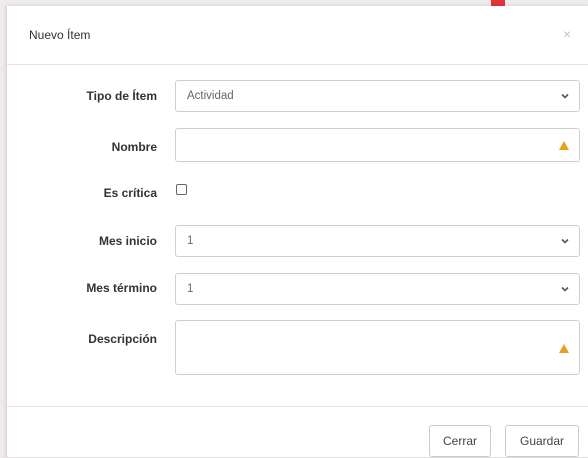 The width and height of the screenshot is (588, 458). What do you see at coordinates (460, 441) in the screenshot?
I see `close-button: Cerrar` at bounding box center [460, 441].